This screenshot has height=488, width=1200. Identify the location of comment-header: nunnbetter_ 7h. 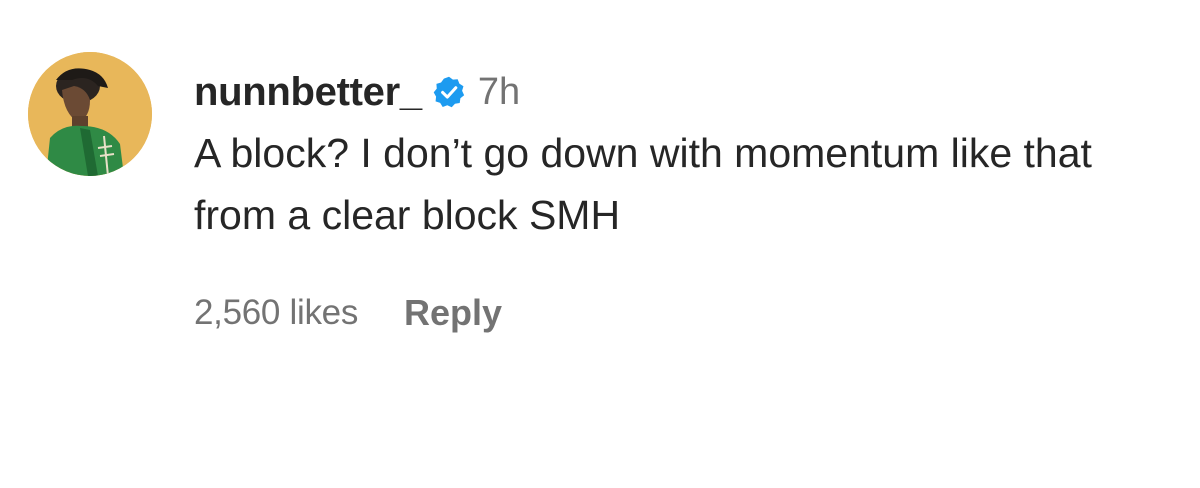
(654, 92).